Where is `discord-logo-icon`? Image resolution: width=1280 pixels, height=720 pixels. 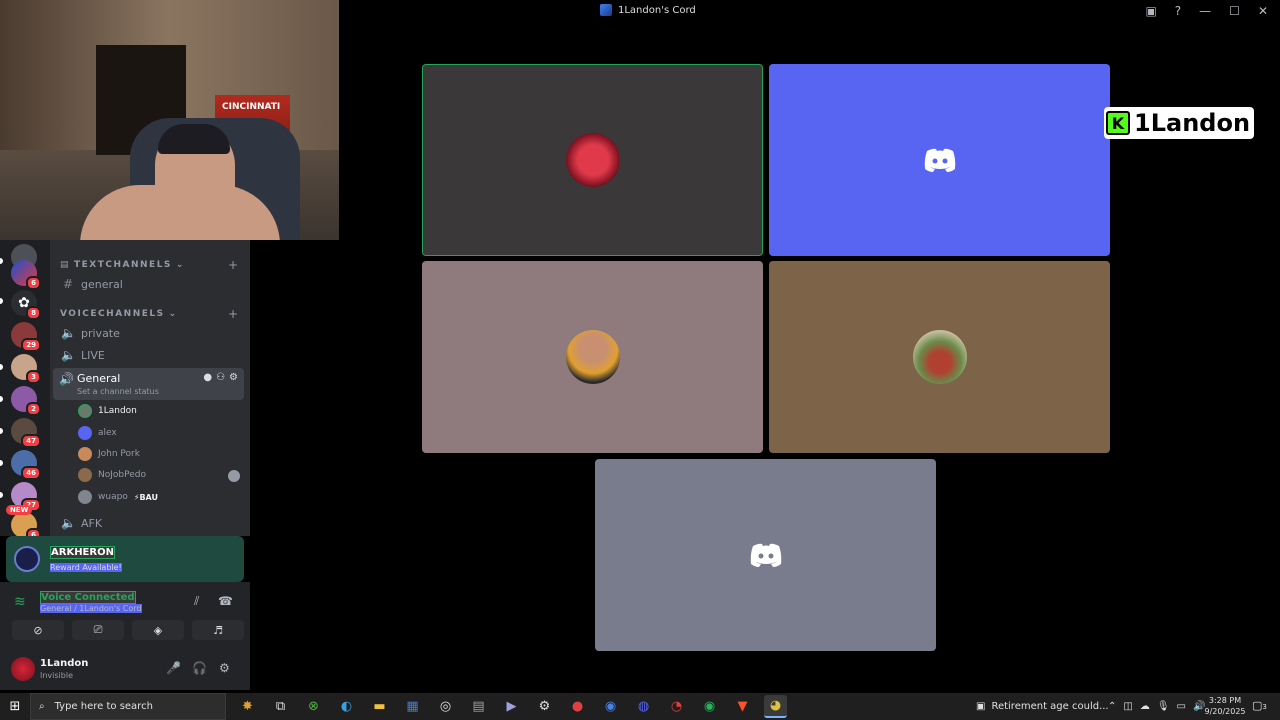 discord-logo-icon is located at coordinates (939, 160).